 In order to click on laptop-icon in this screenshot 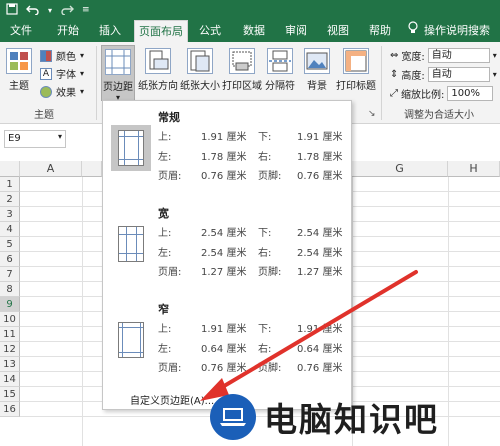, I will do `click(233, 417)`.